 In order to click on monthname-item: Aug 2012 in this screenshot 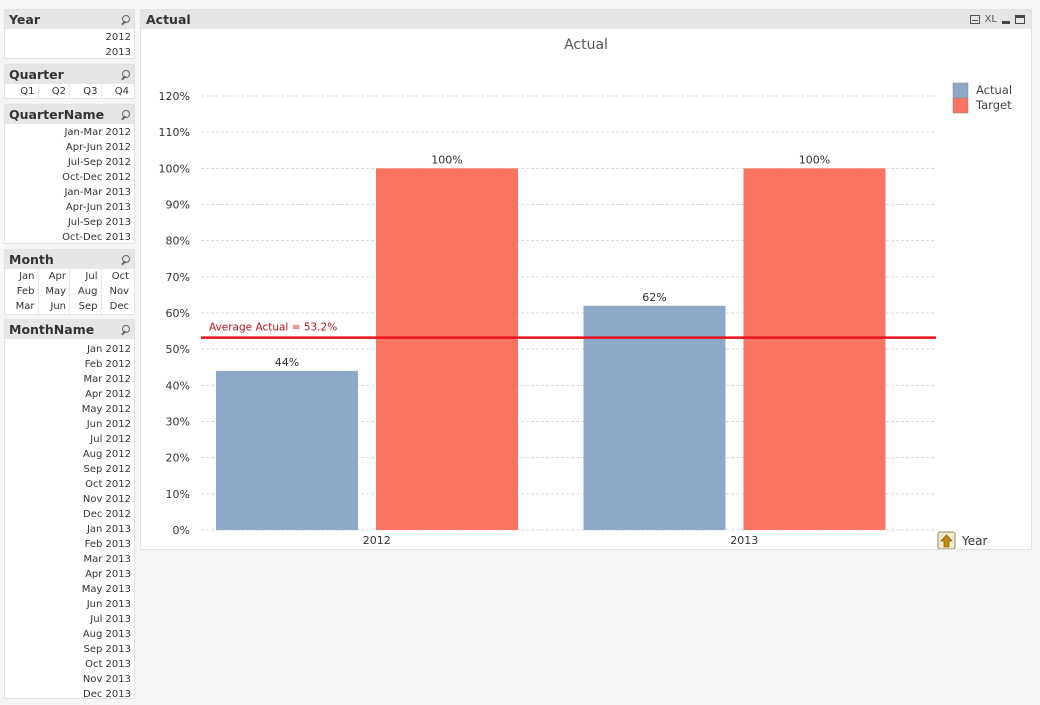, I will do `click(69, 454)`.